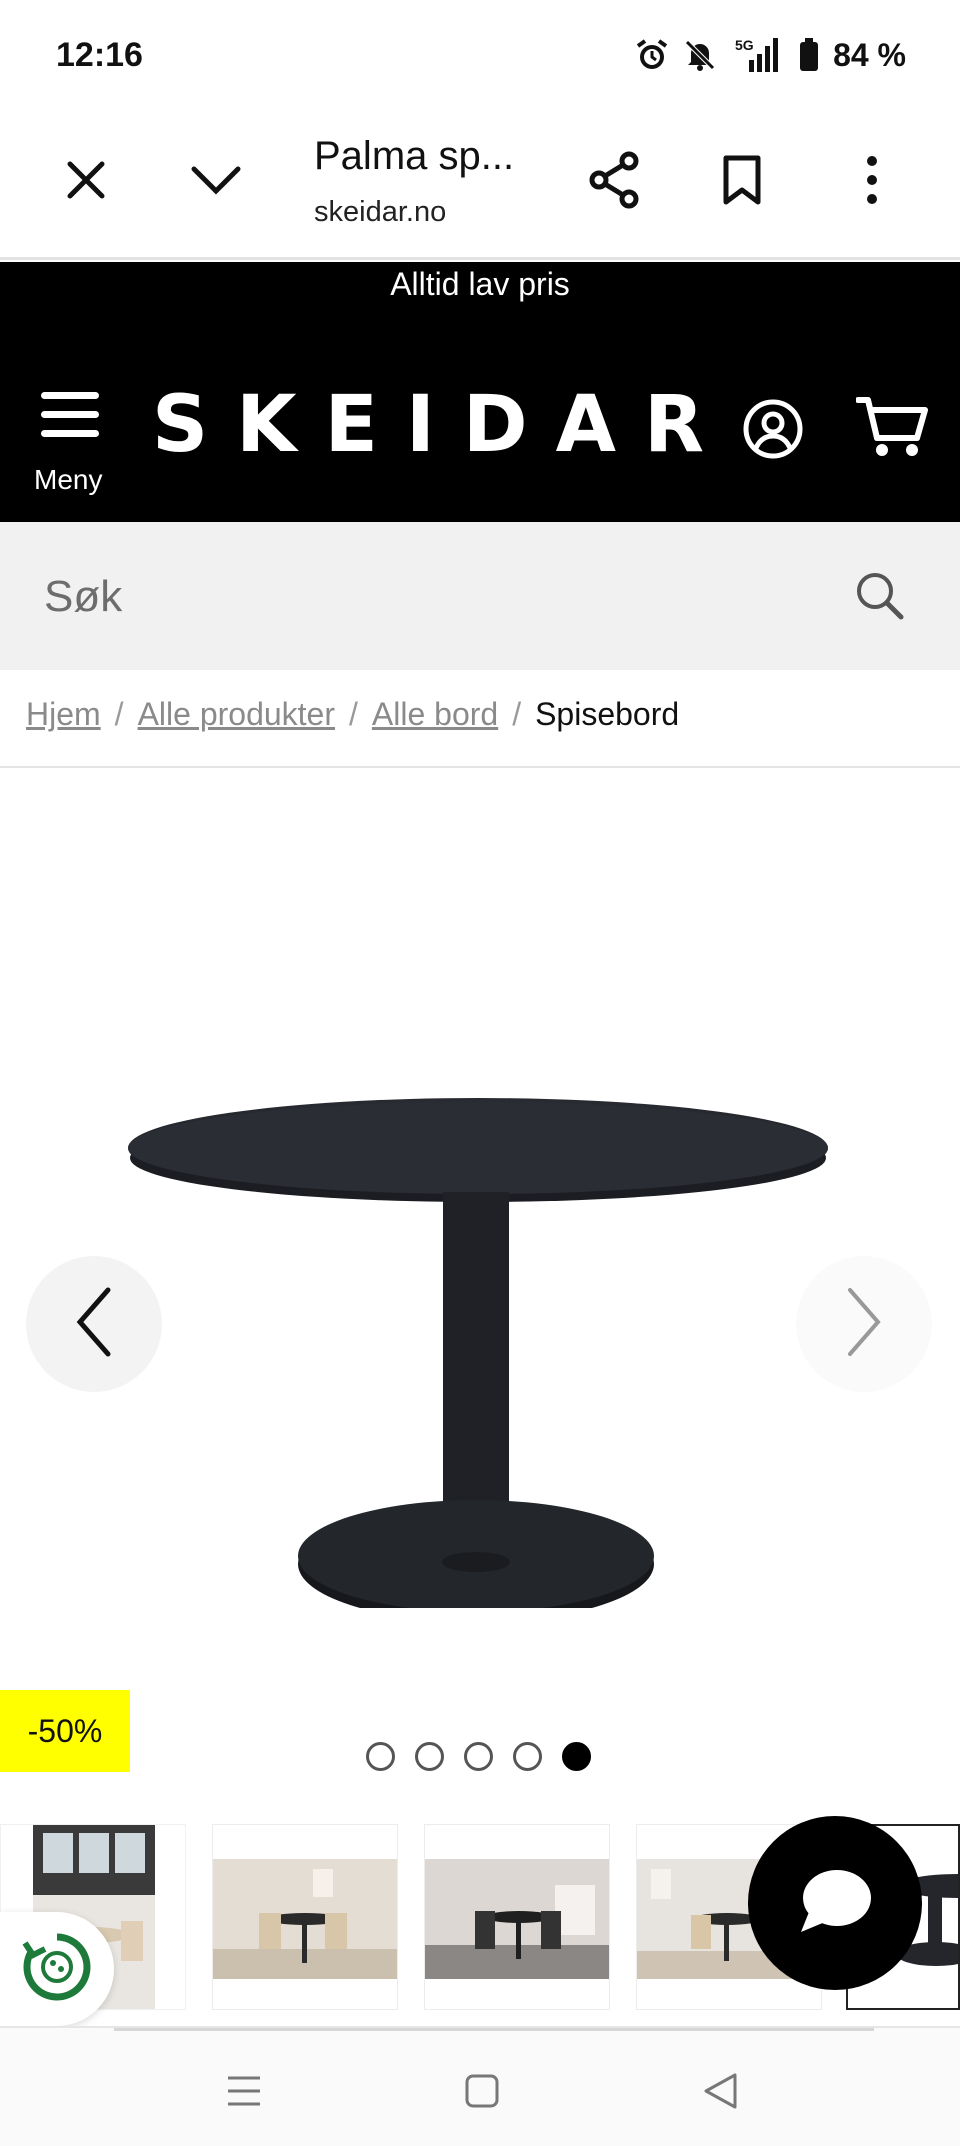  Describe the element at coordinates (236, 714) in the screenshot. I see `breadcrumb-link-all-products: Alle produkter` at that location.